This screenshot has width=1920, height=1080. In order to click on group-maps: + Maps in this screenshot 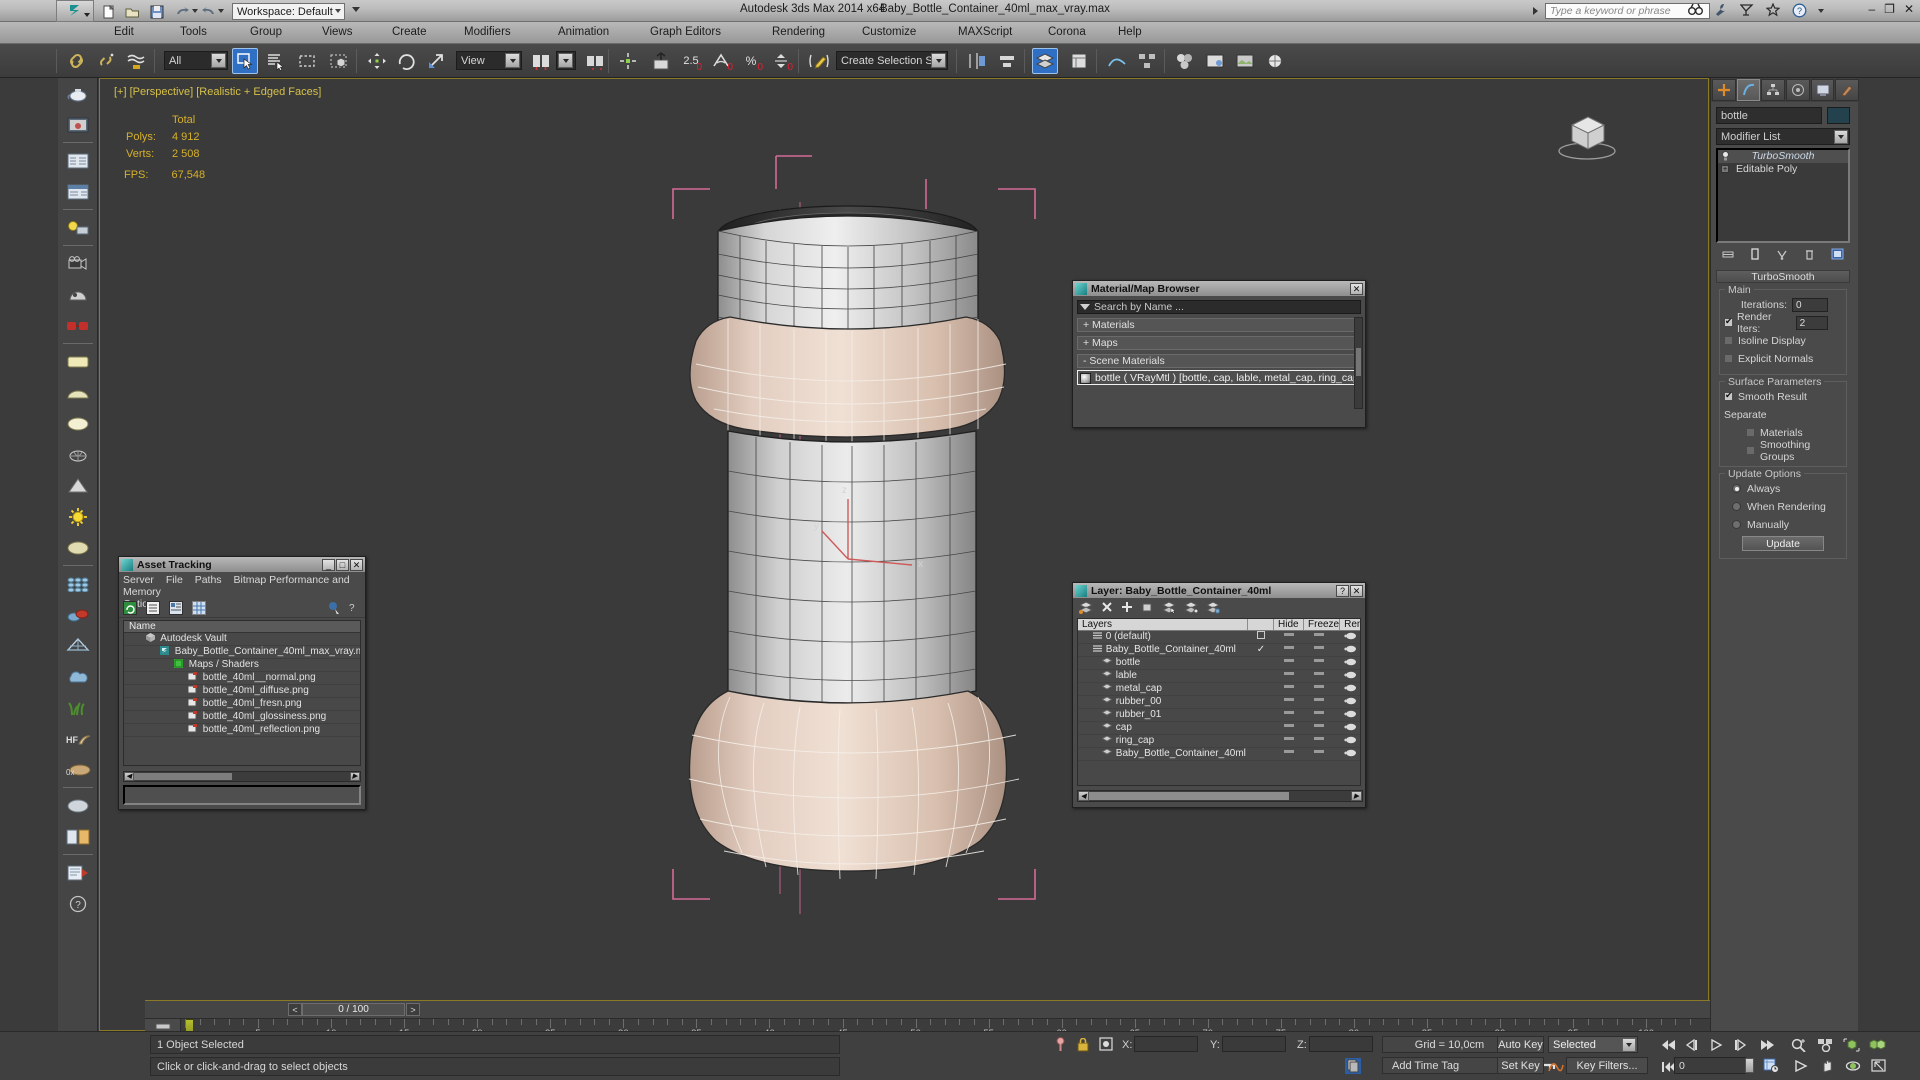, I will do `click(1219, 343)`.